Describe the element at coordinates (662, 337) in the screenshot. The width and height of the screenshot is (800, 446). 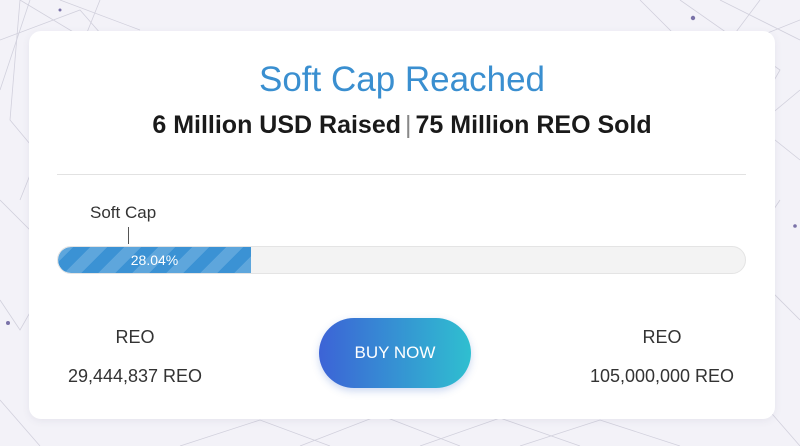
I see `right-stat-label: REO` at that location.